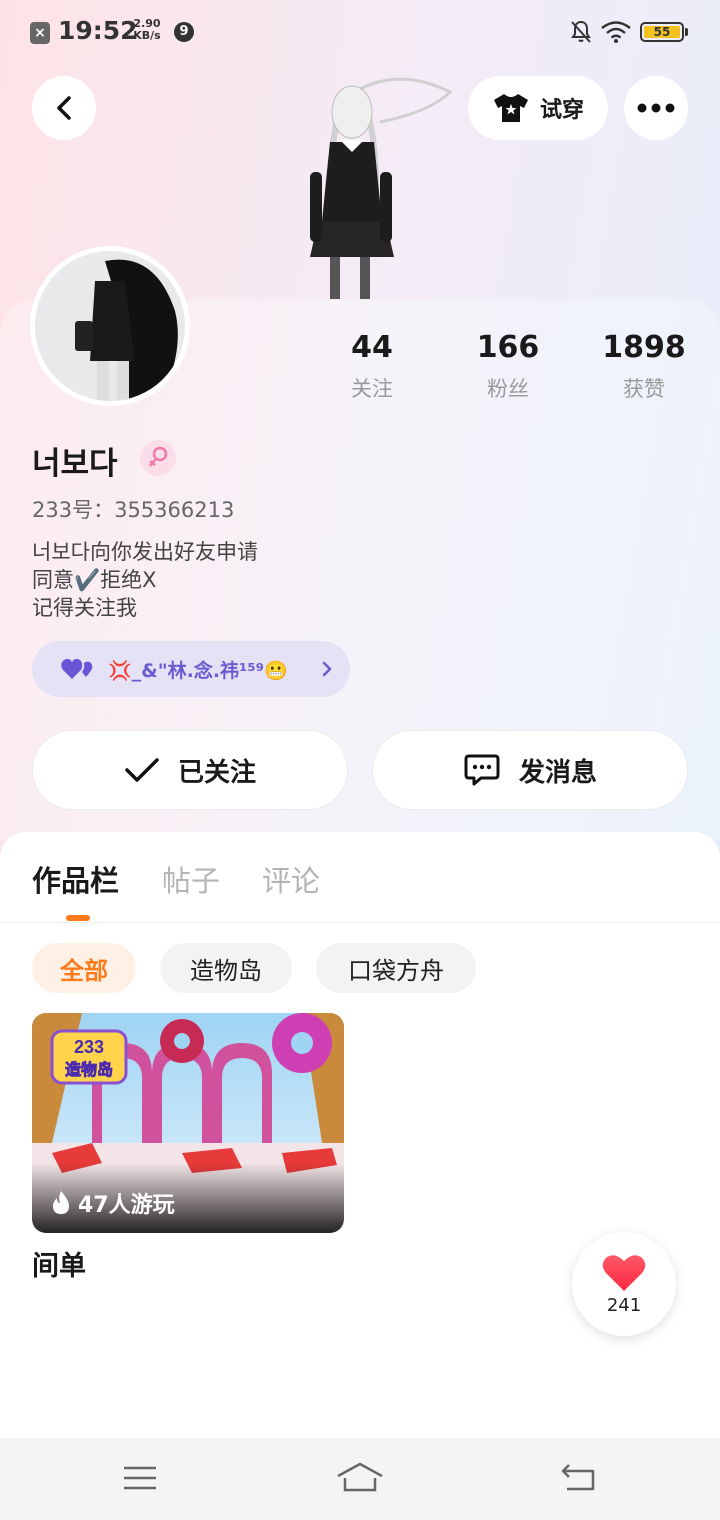  Describe the element at coordinates (61, 1202) in the screenshot. I see `flame-icon` at that location.